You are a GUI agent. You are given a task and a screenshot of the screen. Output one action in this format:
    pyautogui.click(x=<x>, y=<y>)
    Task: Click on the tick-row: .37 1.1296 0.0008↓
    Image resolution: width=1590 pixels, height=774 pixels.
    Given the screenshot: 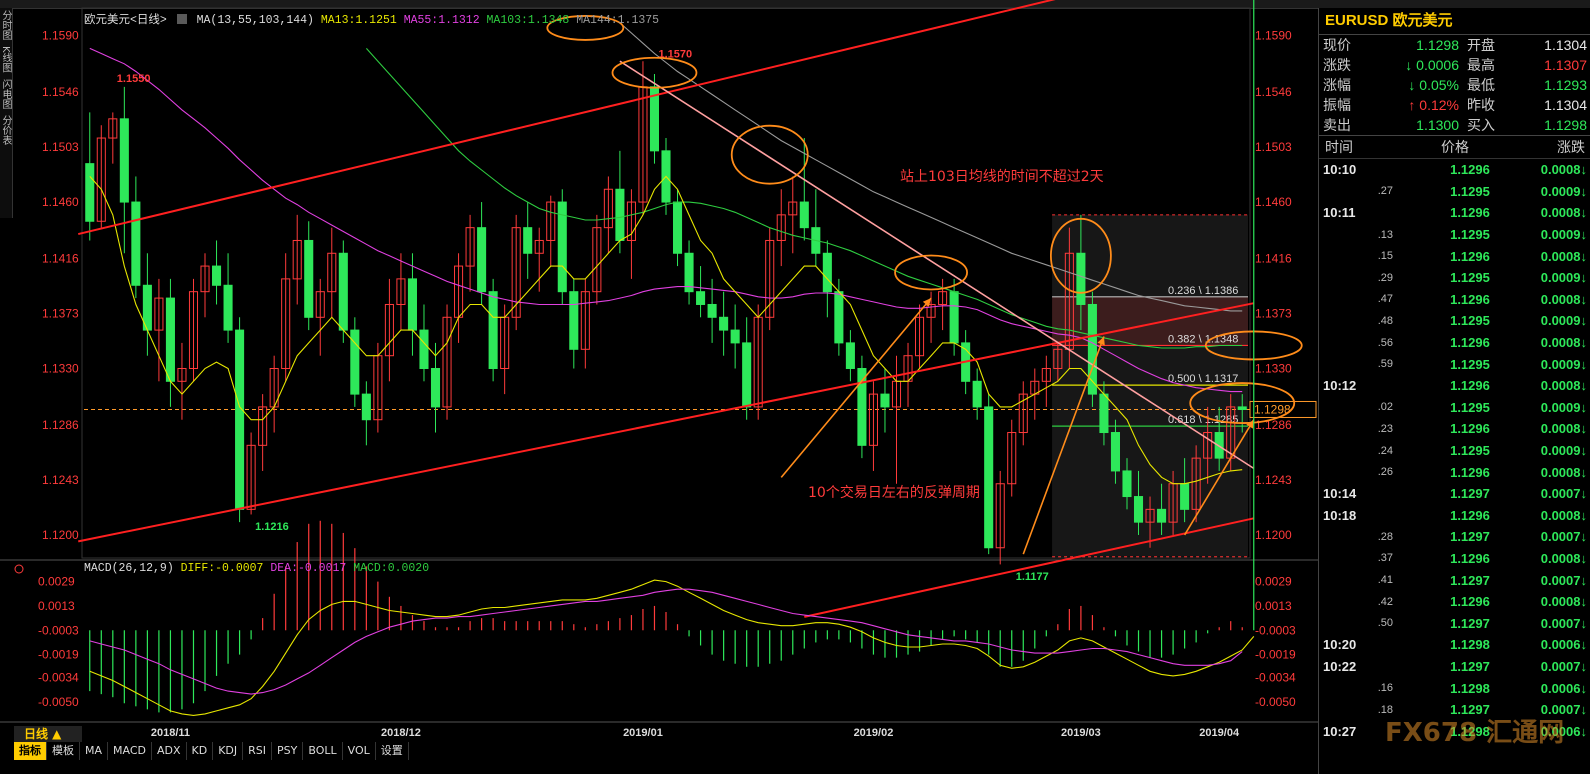 What is the action you would take?
    pyautogui.click(x=1454, y=559)
    